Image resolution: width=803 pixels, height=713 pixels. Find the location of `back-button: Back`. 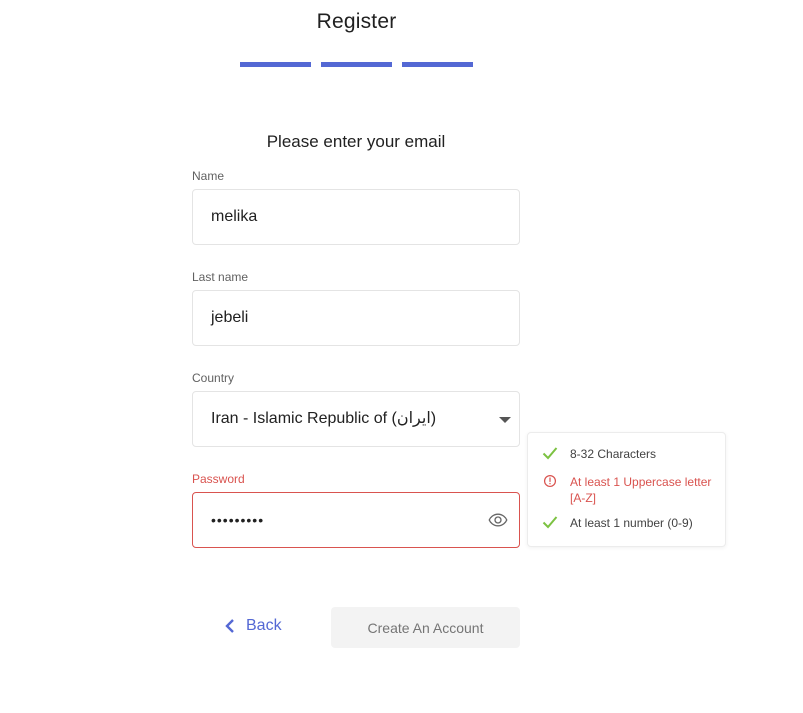

back-button: Back is located at coordinates (253, 626).